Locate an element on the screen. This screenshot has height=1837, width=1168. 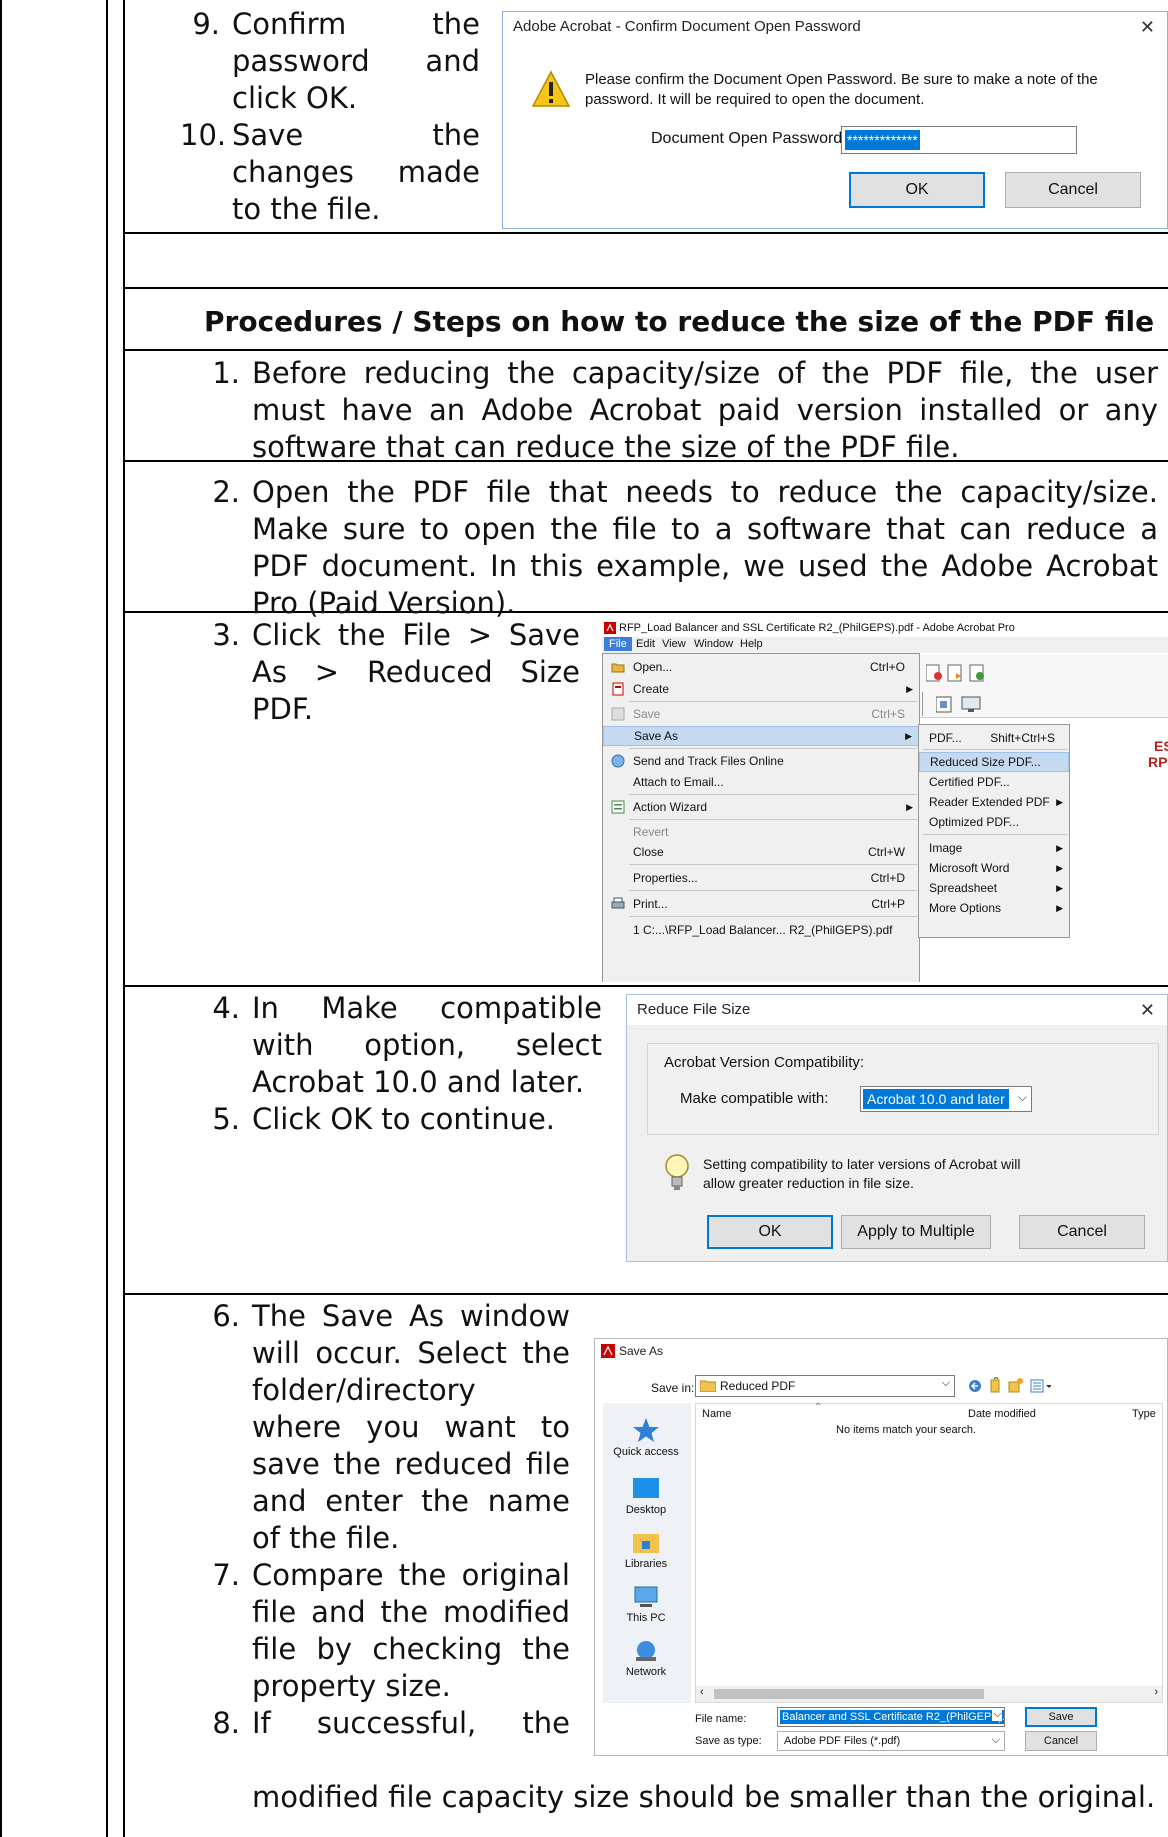
menu-edit: Edit is located at coordinates (645, 644).